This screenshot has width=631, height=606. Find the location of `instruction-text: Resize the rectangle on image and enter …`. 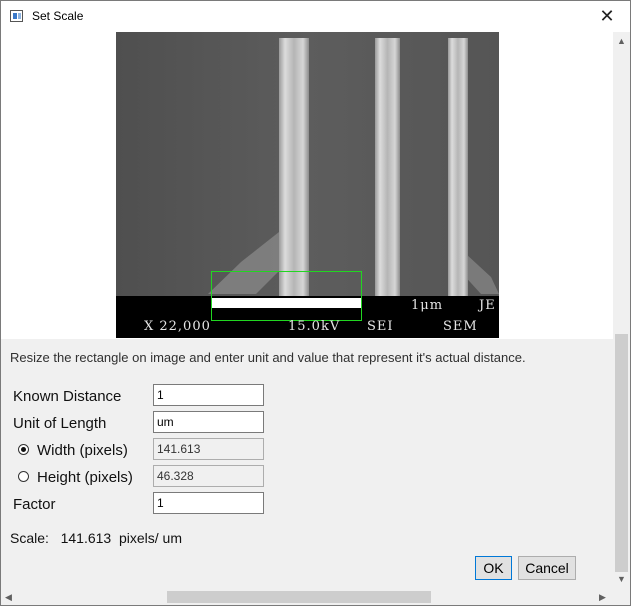

instruction-text: Resize the rectangle on image and enter … is located at coordinates (268, 357).